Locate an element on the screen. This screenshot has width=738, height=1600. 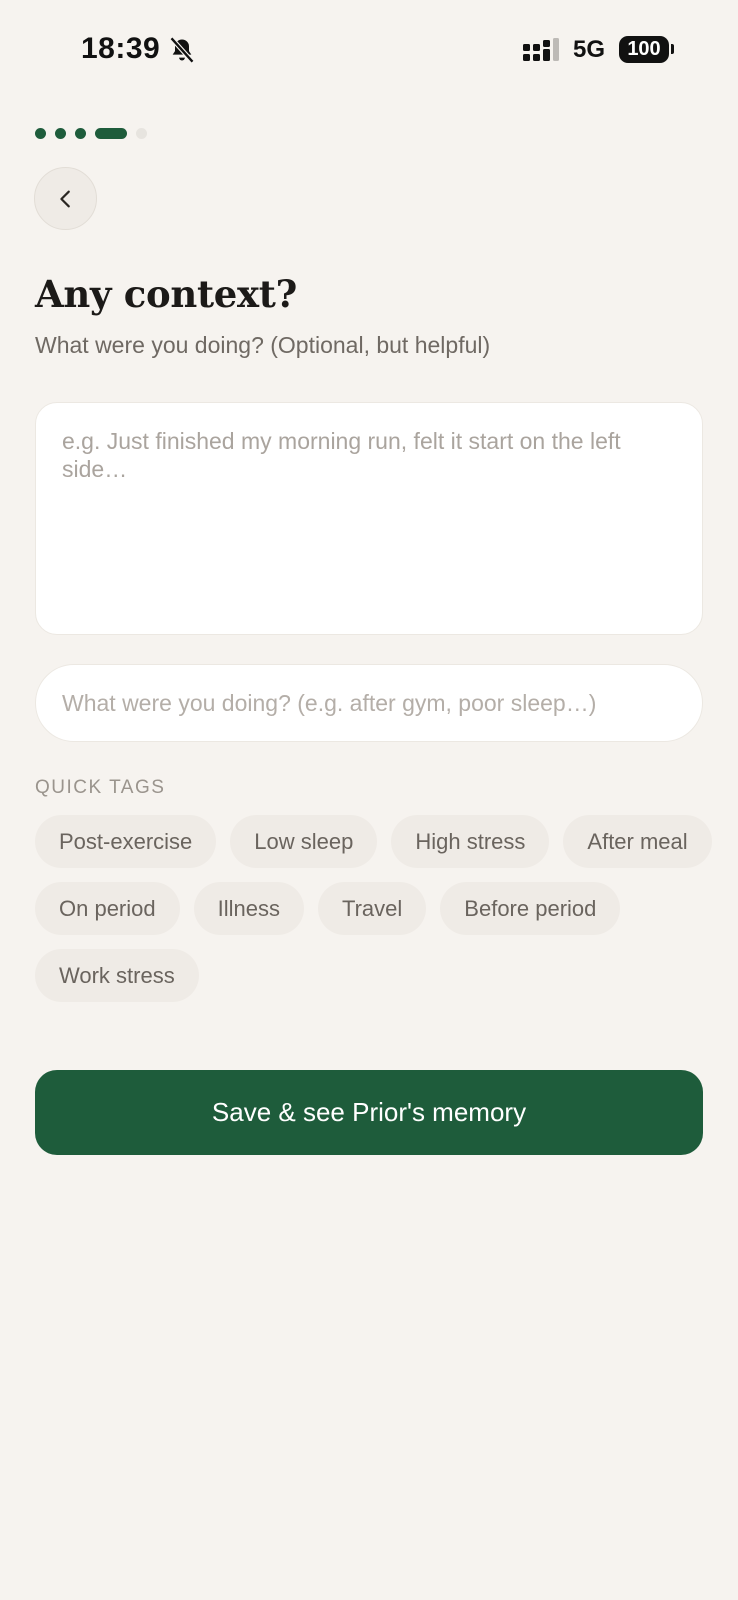
tag-after-meal: After meal is located at coordinates (637, 841).